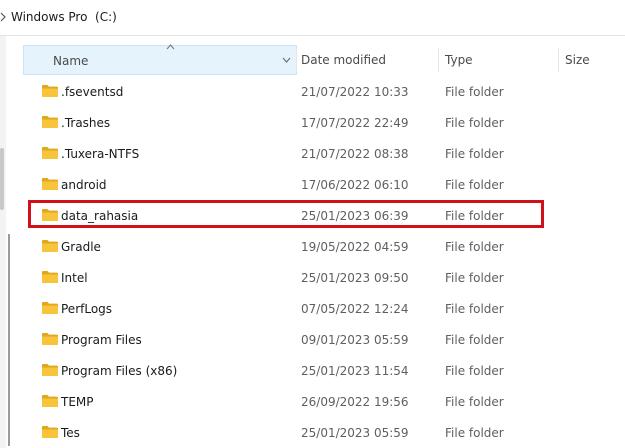  Describe the element at coordinates (100, 154) in the screenshot. I see `file-name: .Tuxera-NTFS` at that location.